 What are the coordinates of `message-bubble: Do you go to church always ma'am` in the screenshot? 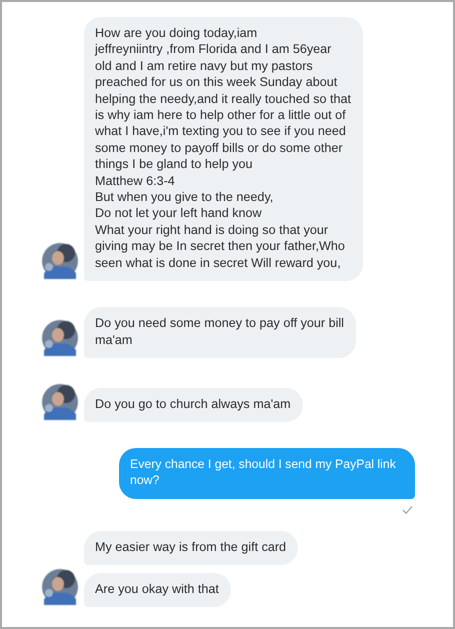 It's located at (193, 405).